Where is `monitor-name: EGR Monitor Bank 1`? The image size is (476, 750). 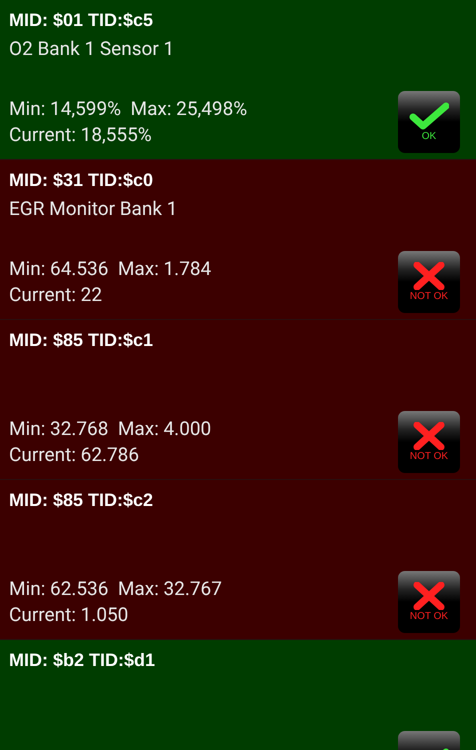 monitor-name: EGR Monitor Bank 1 is located at coordinates (93, 209).